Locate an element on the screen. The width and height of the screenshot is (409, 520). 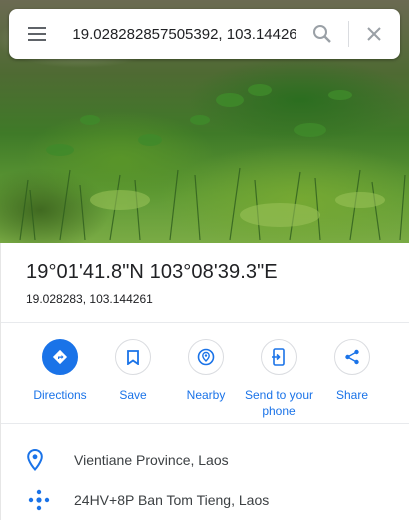
menu-button is located at coordinates (36, 34).